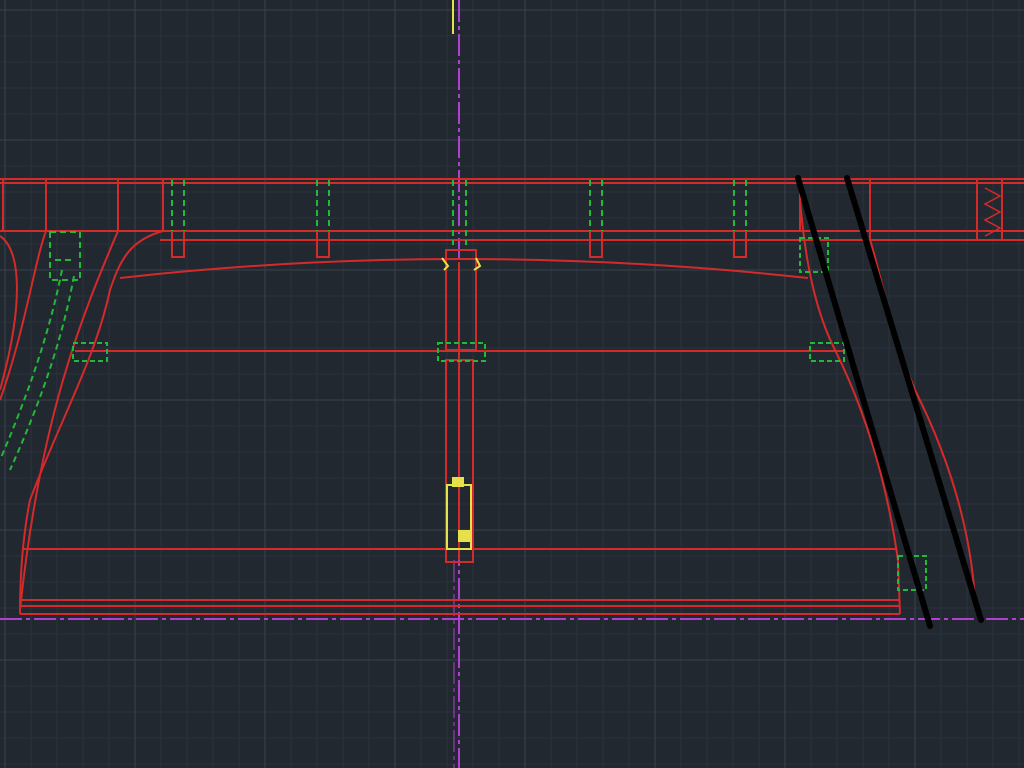  What do you see at coordinates (458, 482) in the screenshot?
I see `grip-top` at bounding box center [458, 482].